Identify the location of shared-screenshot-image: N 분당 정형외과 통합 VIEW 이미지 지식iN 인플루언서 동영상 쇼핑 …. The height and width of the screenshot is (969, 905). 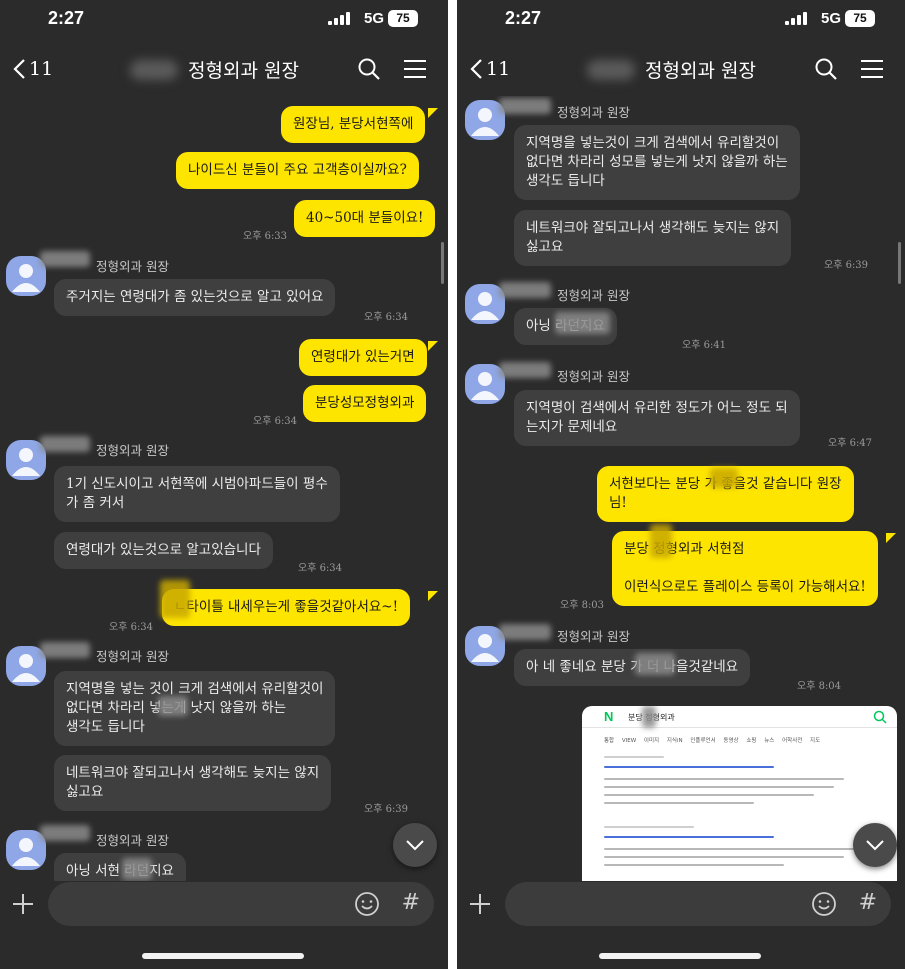
(739, 793).